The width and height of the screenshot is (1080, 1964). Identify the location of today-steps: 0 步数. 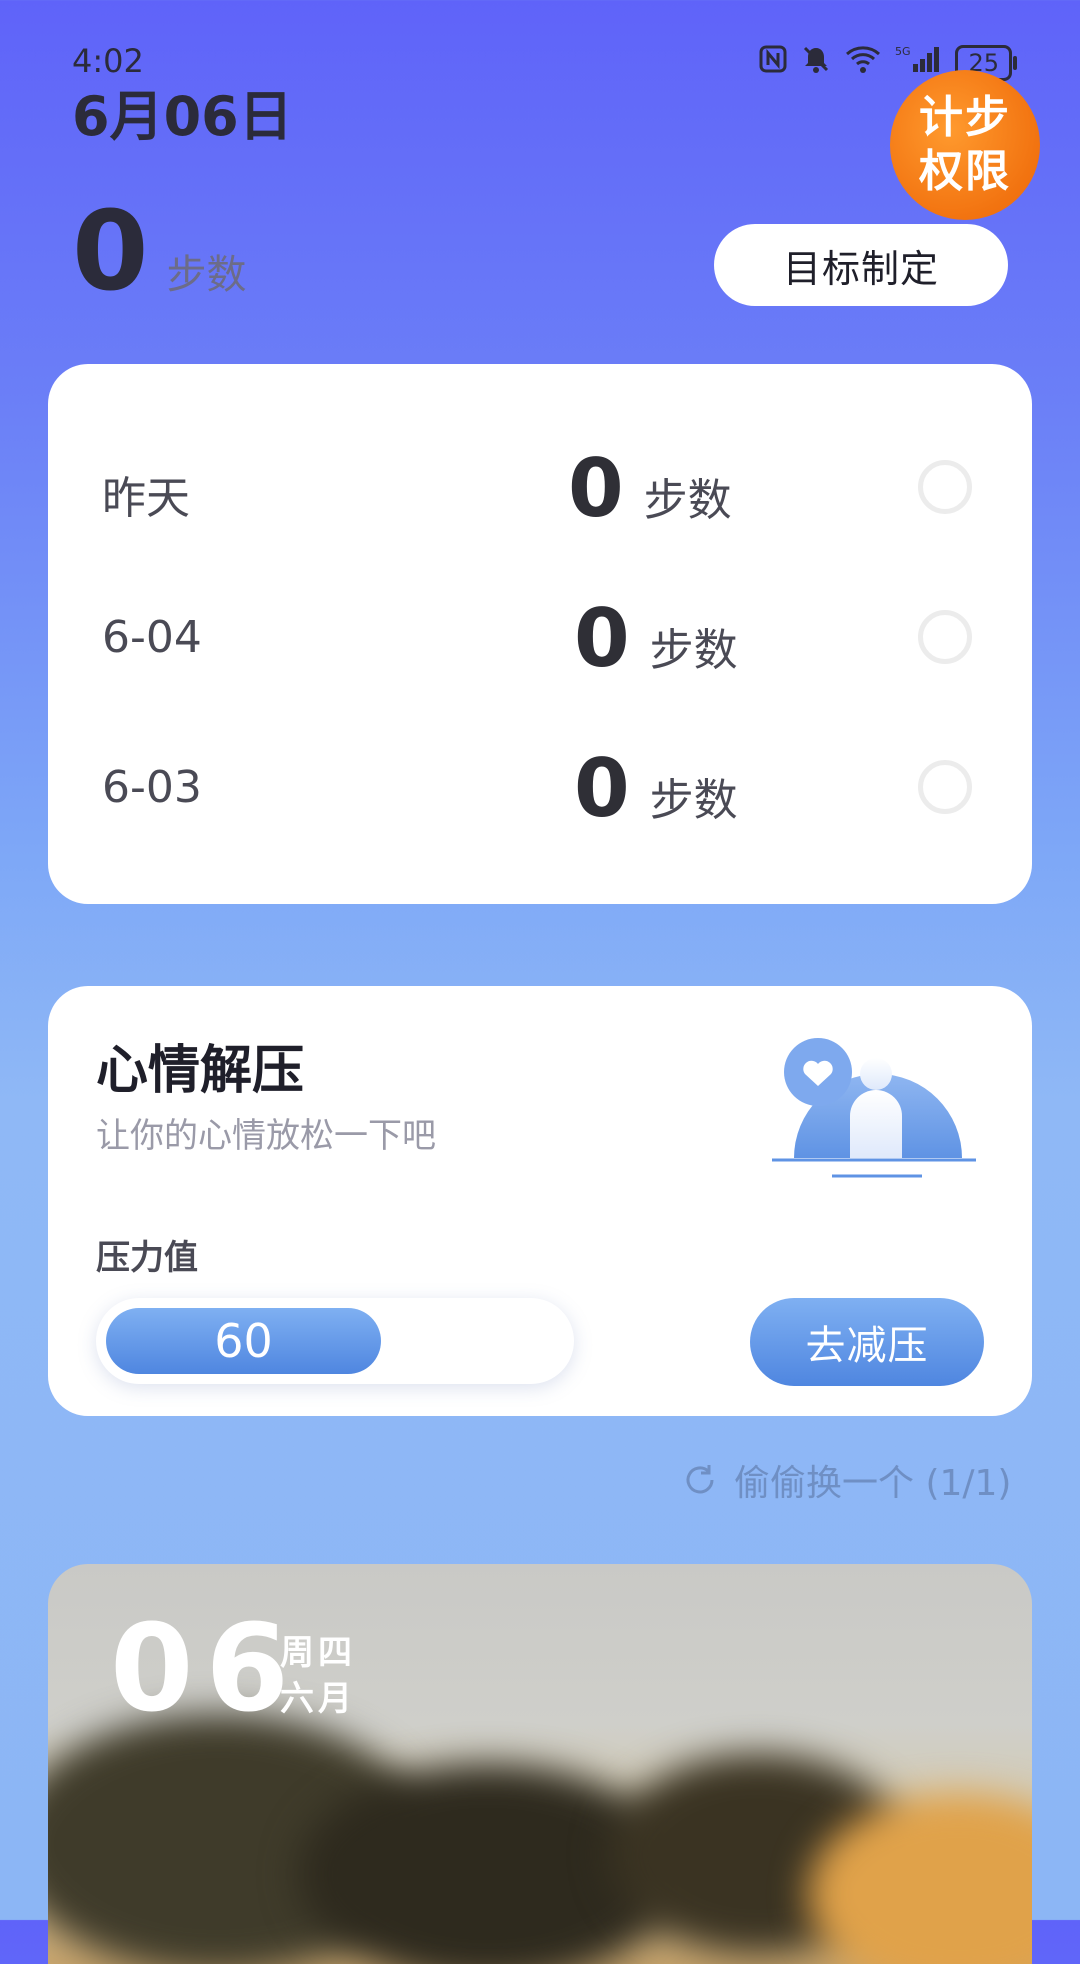
(159, 251).